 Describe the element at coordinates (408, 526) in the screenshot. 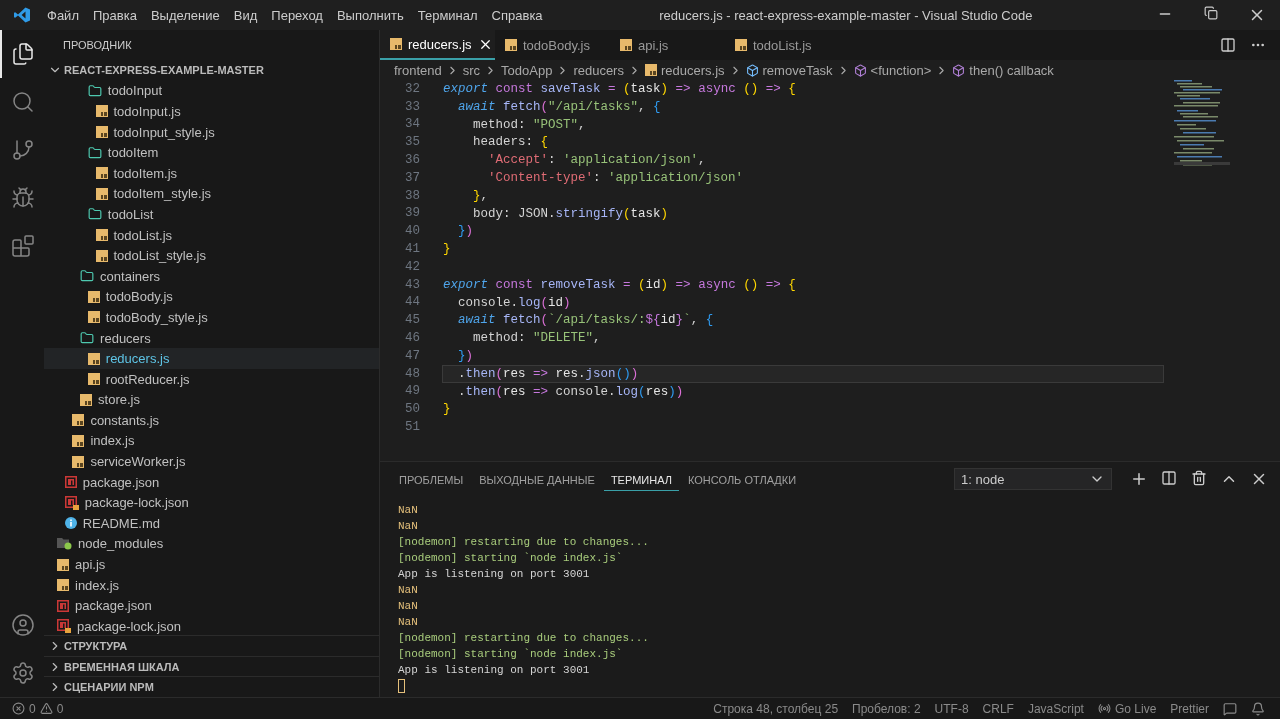

I see `terminal-line: NaN` at that location.